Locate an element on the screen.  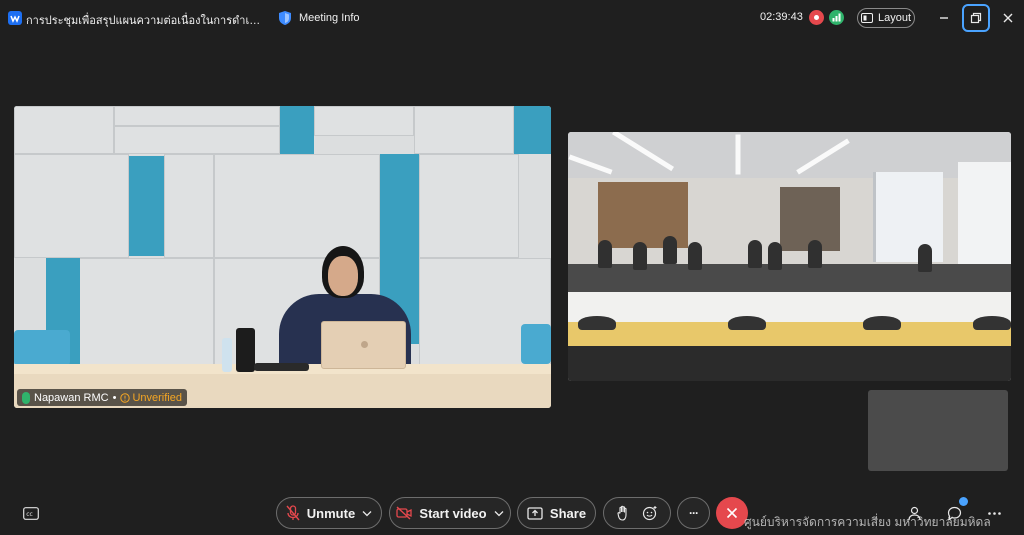
captions-button: cc is located at coordinates (31, 513).